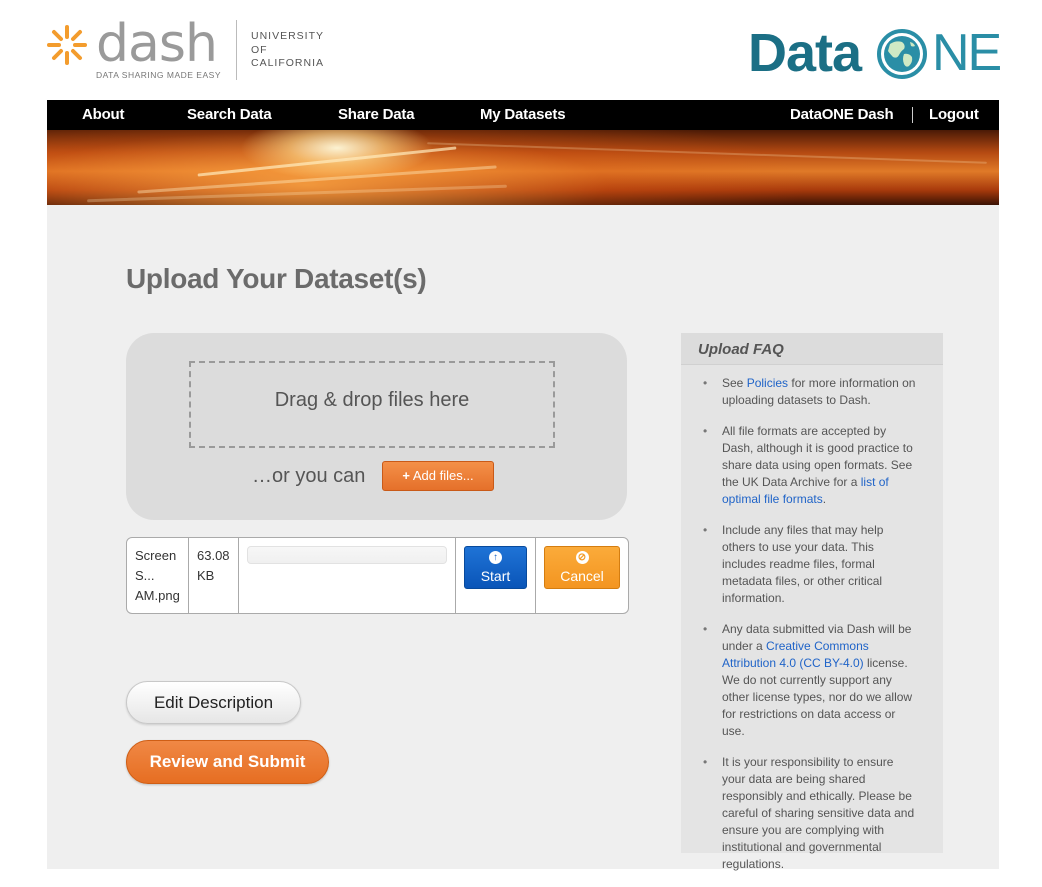 The width and height of the screenshot is (1042, 887). What do you see at coordinates (734, 383) in the screenshot?
I see `faq-text: See` at bounding box center [734, 383].